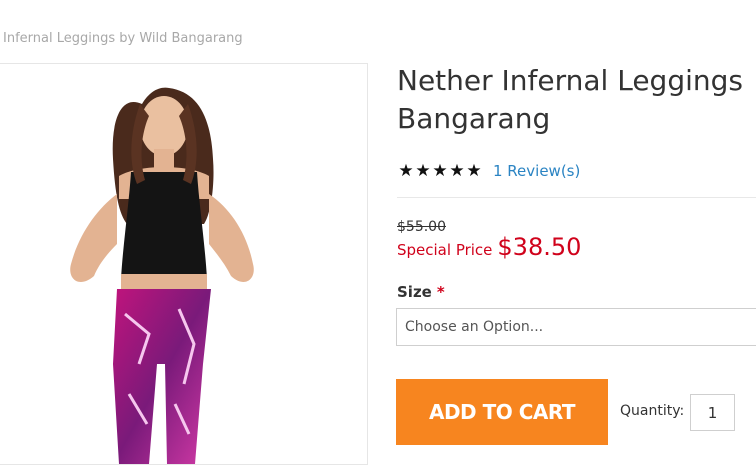  I want to click on special-price-row: Special Price $38.50, so click(489, 247).